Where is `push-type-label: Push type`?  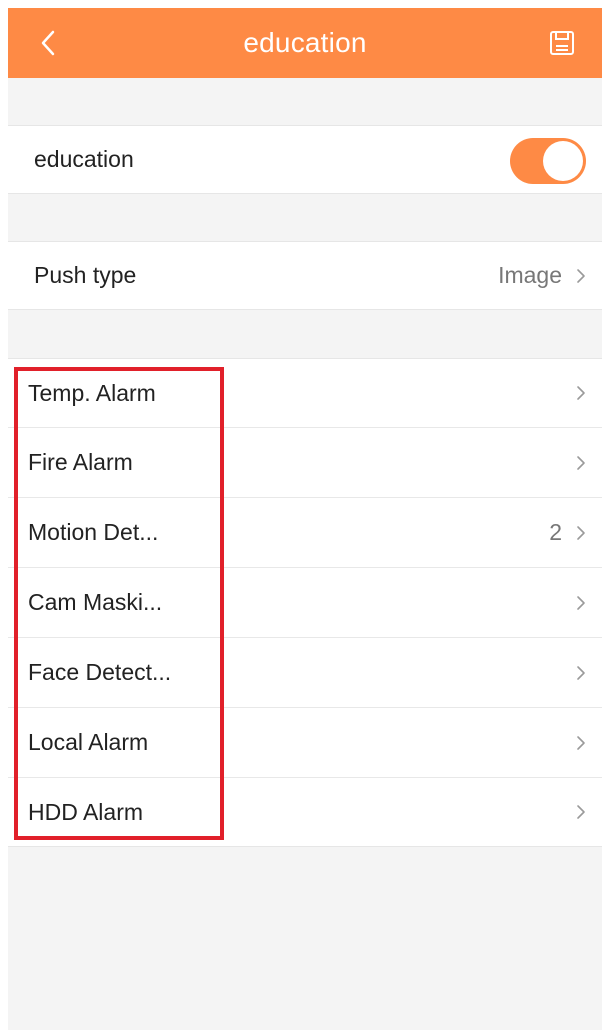 push-type-label: Push type is located at coordinates (85, 275).